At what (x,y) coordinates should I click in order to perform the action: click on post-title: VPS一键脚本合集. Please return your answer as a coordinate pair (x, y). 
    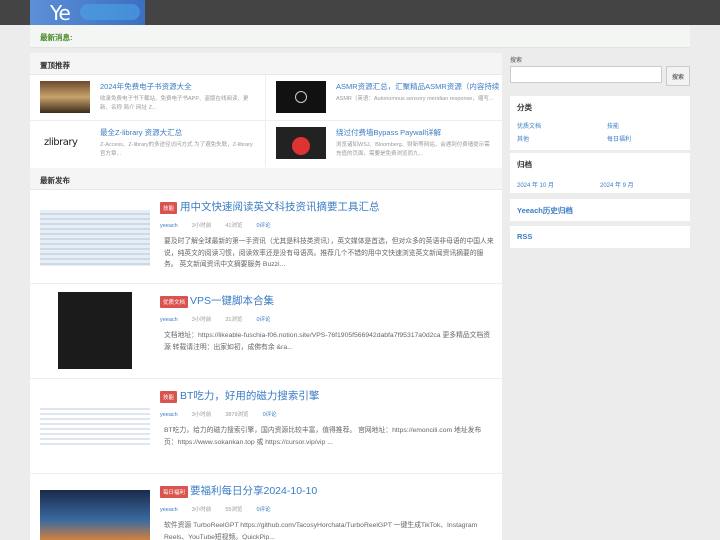
    Looking at the image, I should click on (232, 300).